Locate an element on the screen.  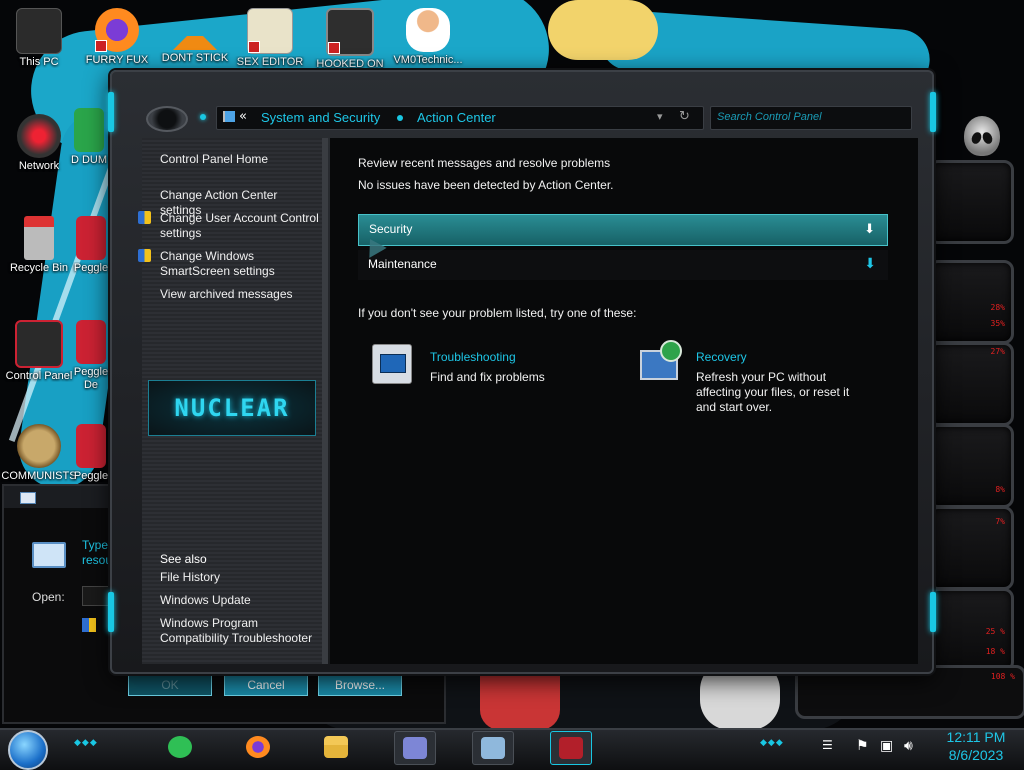
desktop-icon-d-dum: D DUM is located at coordinates (89, 137).